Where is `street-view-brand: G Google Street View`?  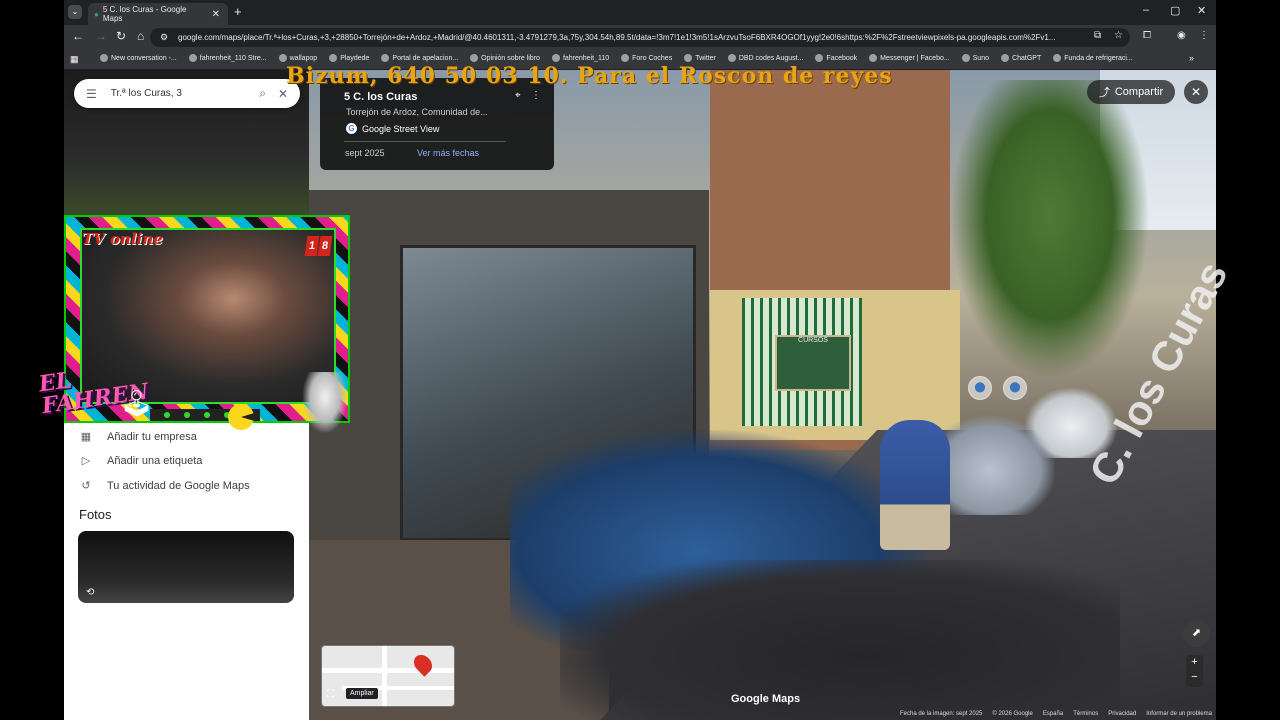
street-view-brand: G Google Street View is located at coordinates (392, 128).